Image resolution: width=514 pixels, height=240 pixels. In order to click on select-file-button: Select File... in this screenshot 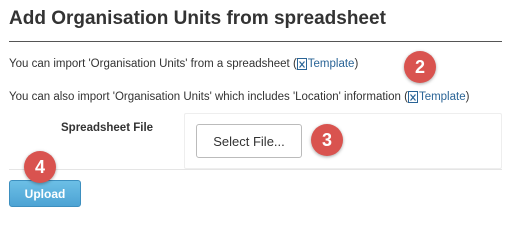, I will do `click(249, 141)`.